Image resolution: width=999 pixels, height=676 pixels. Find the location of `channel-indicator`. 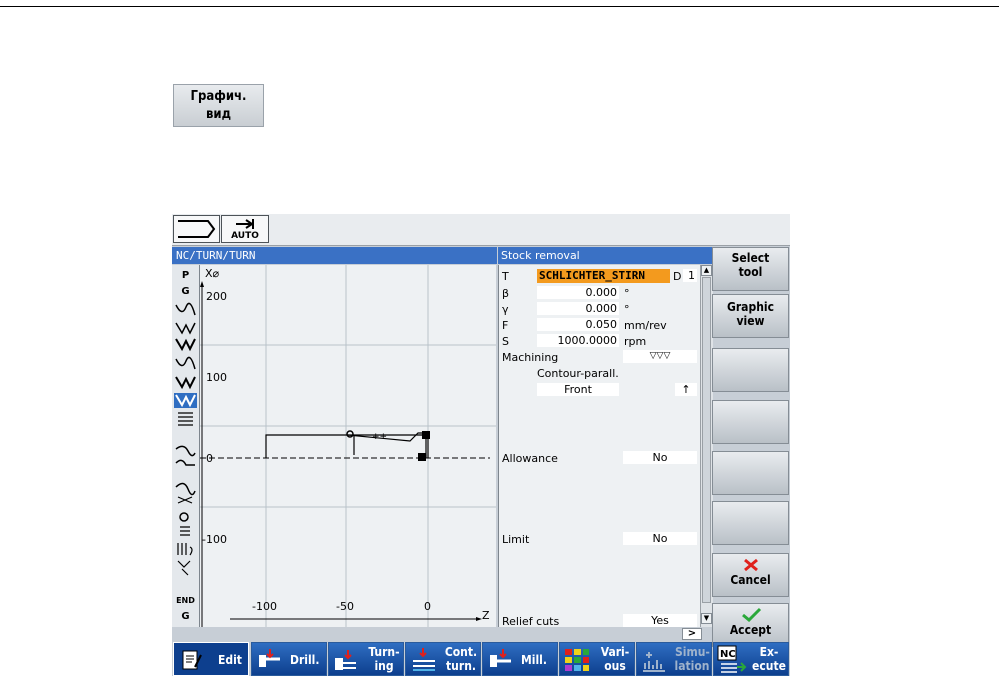

channel-indicator is located at coordinates (196, 229).